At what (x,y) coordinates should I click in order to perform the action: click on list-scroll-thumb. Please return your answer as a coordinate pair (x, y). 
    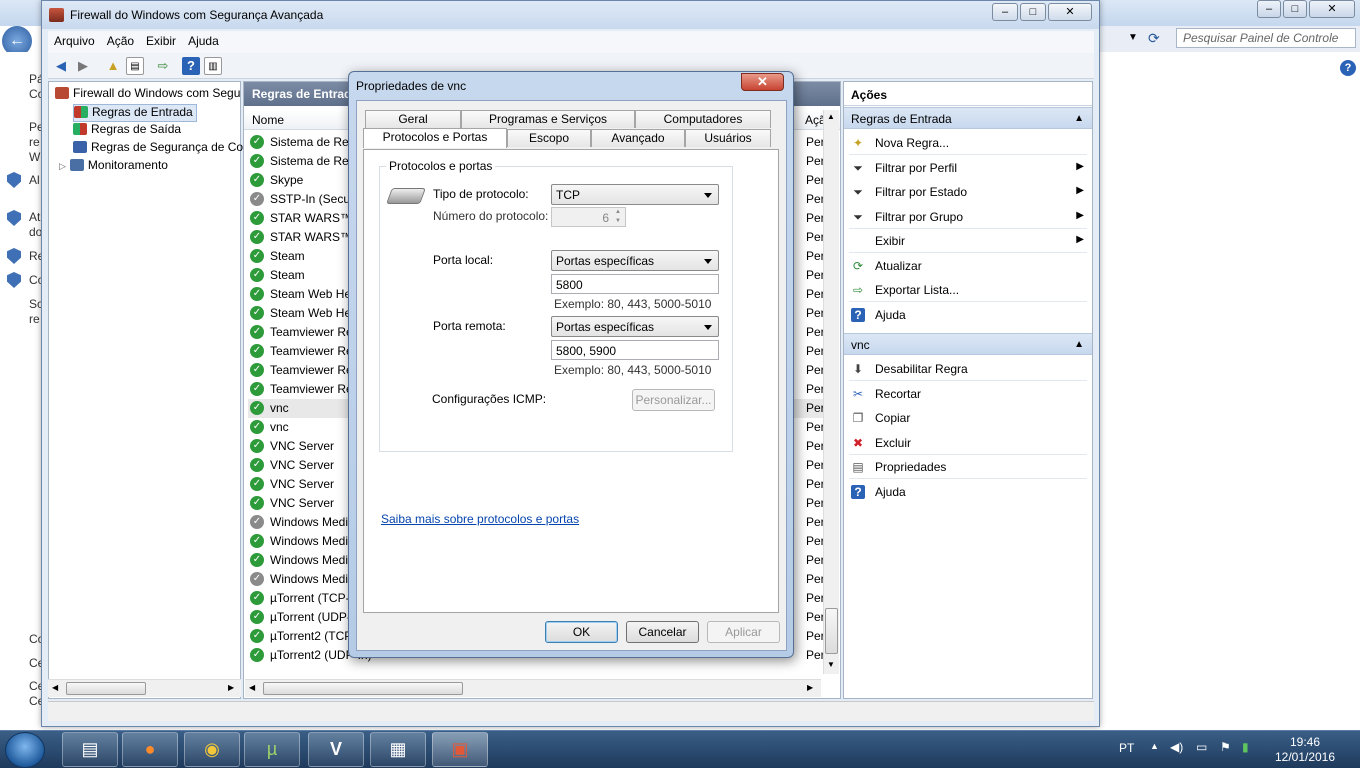
    Looking at the image, I should click on (363, 688).